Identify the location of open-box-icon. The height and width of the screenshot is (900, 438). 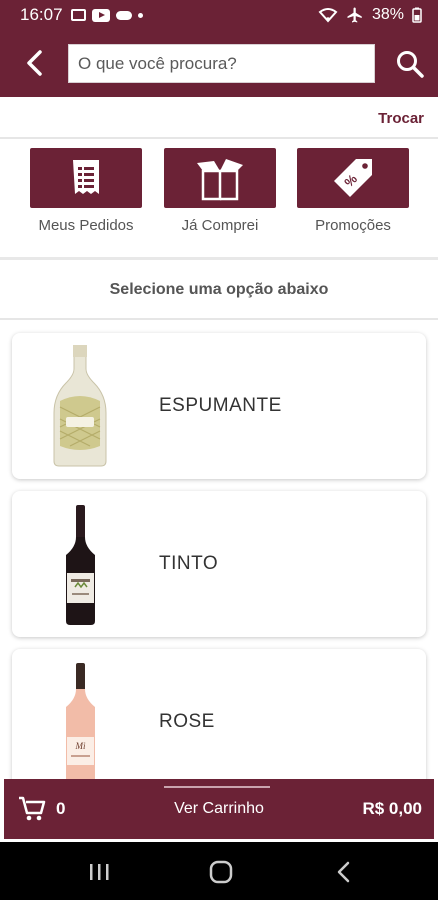
(220, 180).